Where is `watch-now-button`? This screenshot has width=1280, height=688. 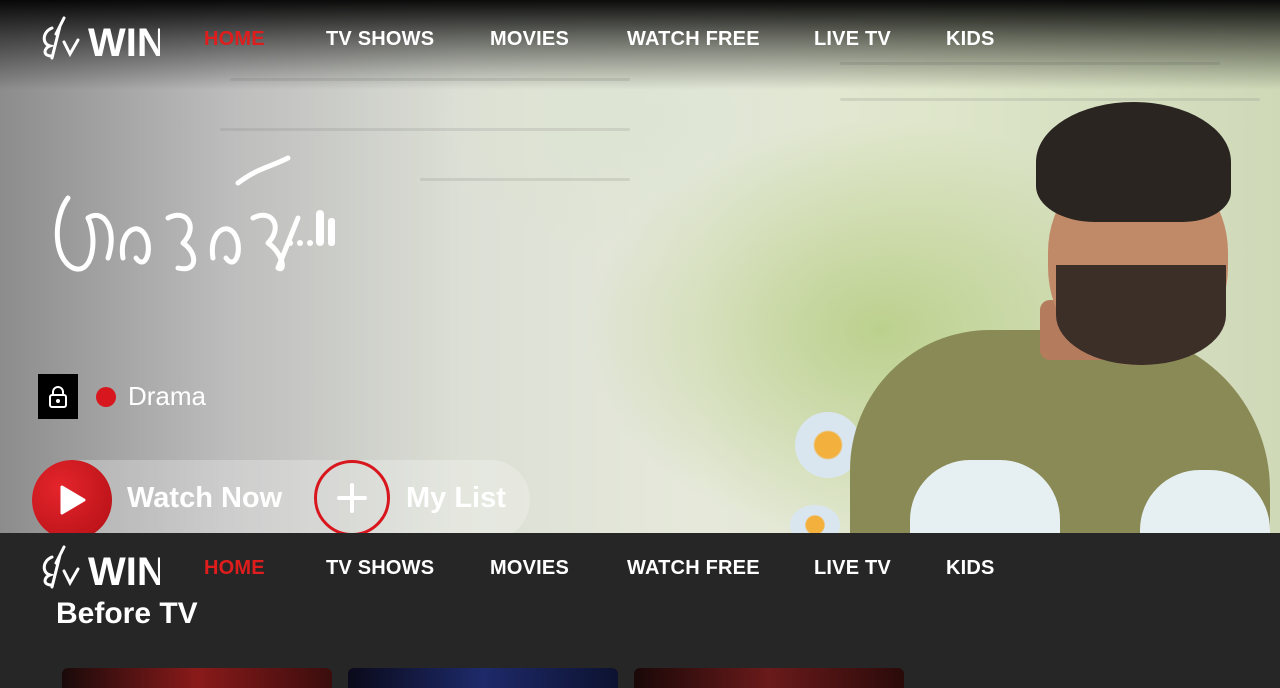 watch-now-button is located at coordinates (72, 496).